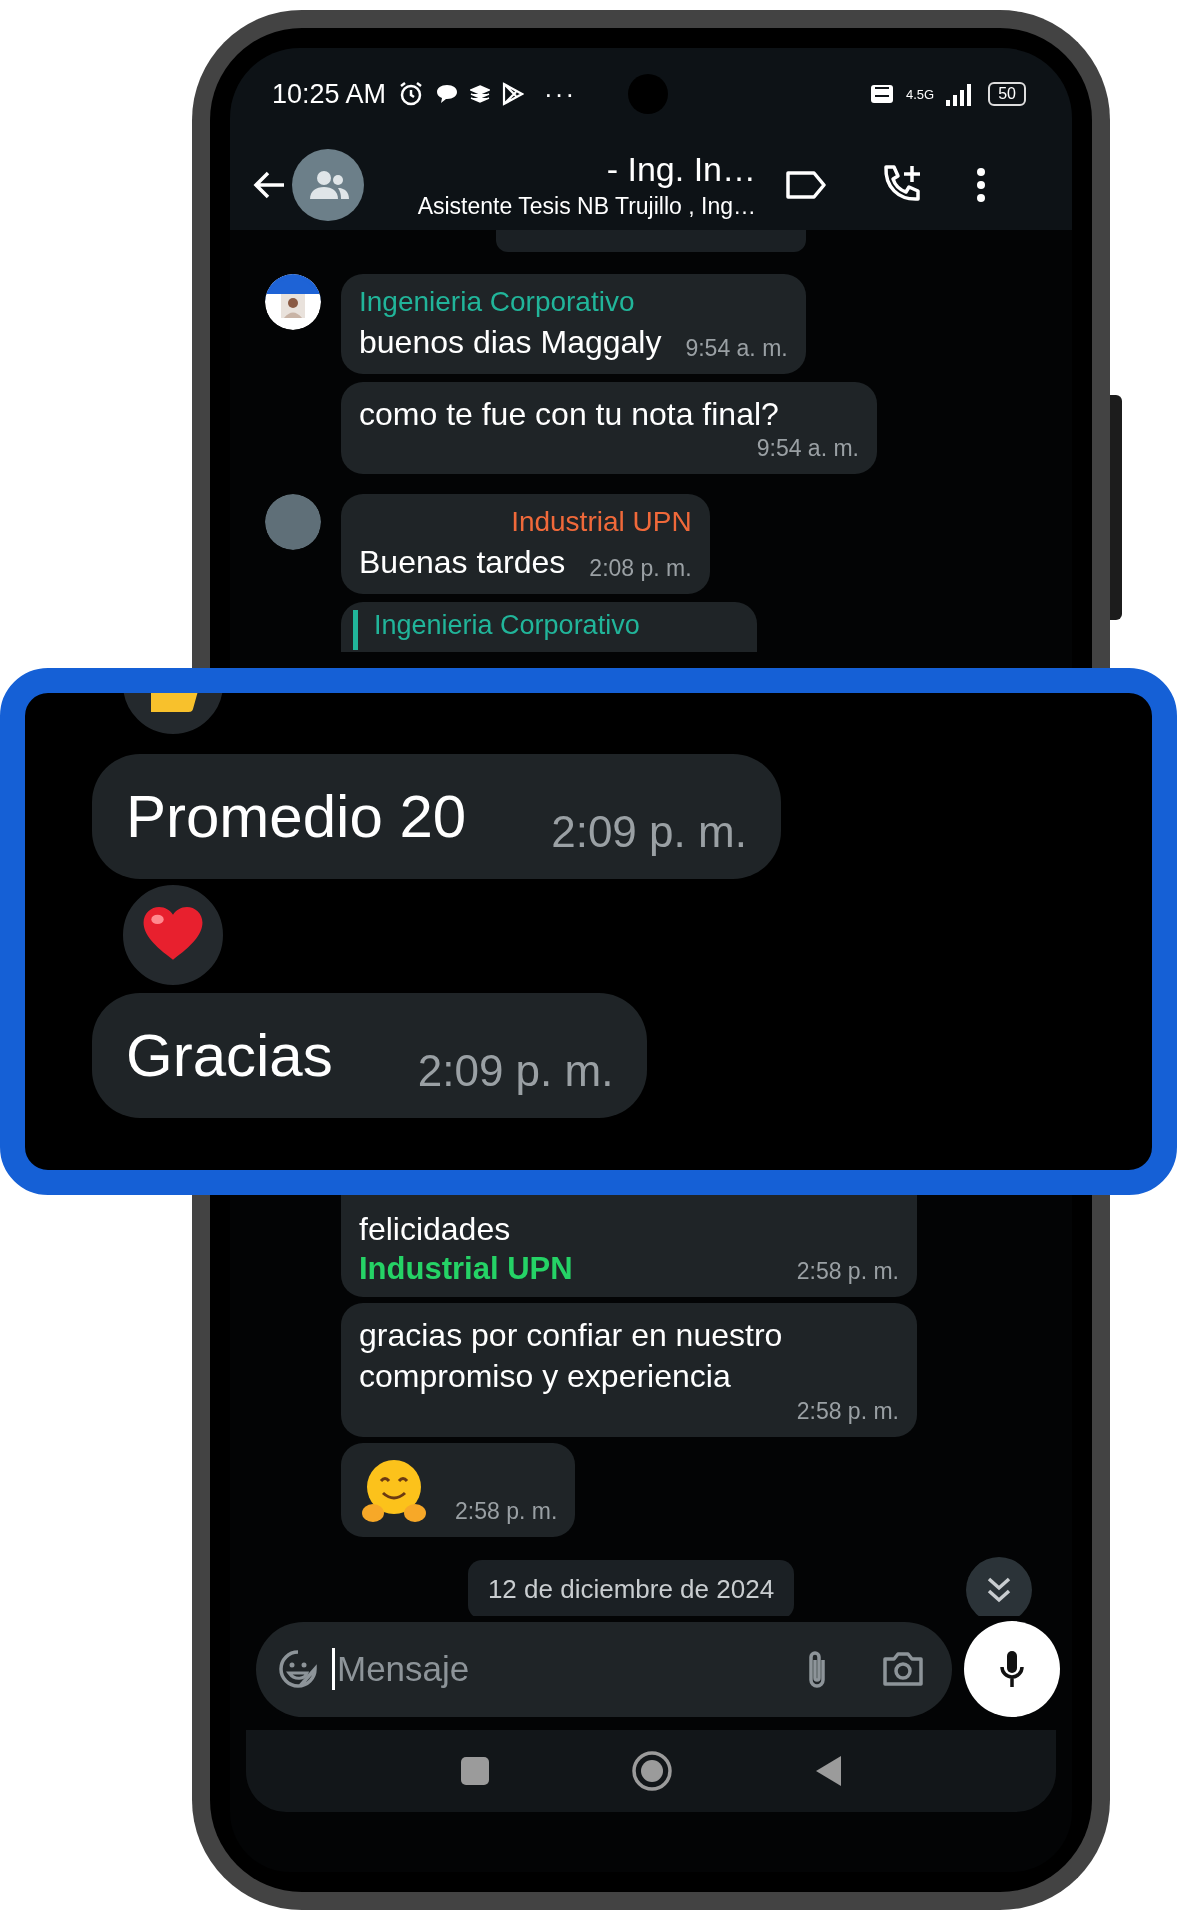  Describe the element at coordinates (806, 185) in the screenshot. I see `label-icon` at that location.